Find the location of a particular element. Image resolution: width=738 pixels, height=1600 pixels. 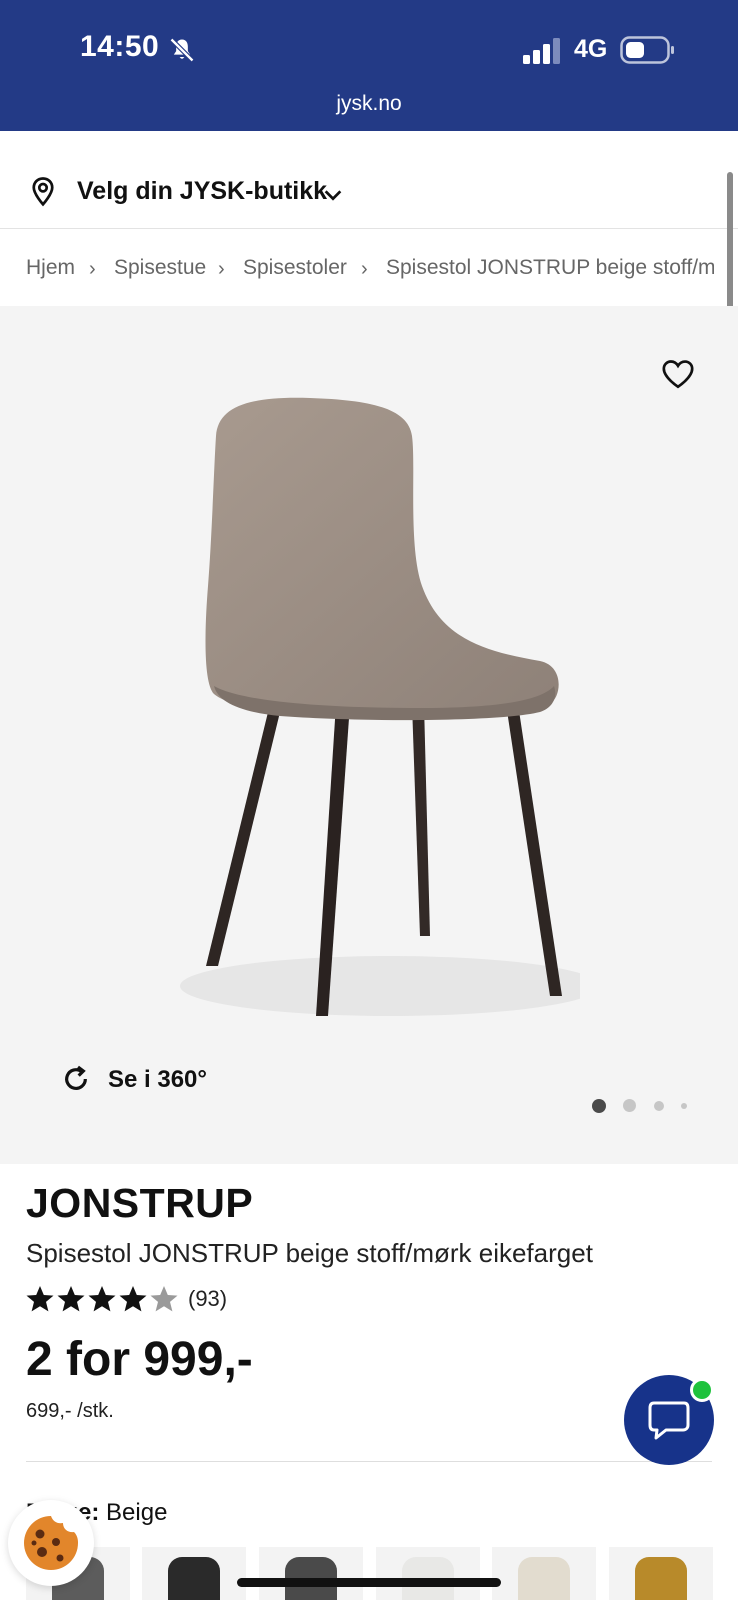

color-value: Beige is located at coordinates (137, 1512).